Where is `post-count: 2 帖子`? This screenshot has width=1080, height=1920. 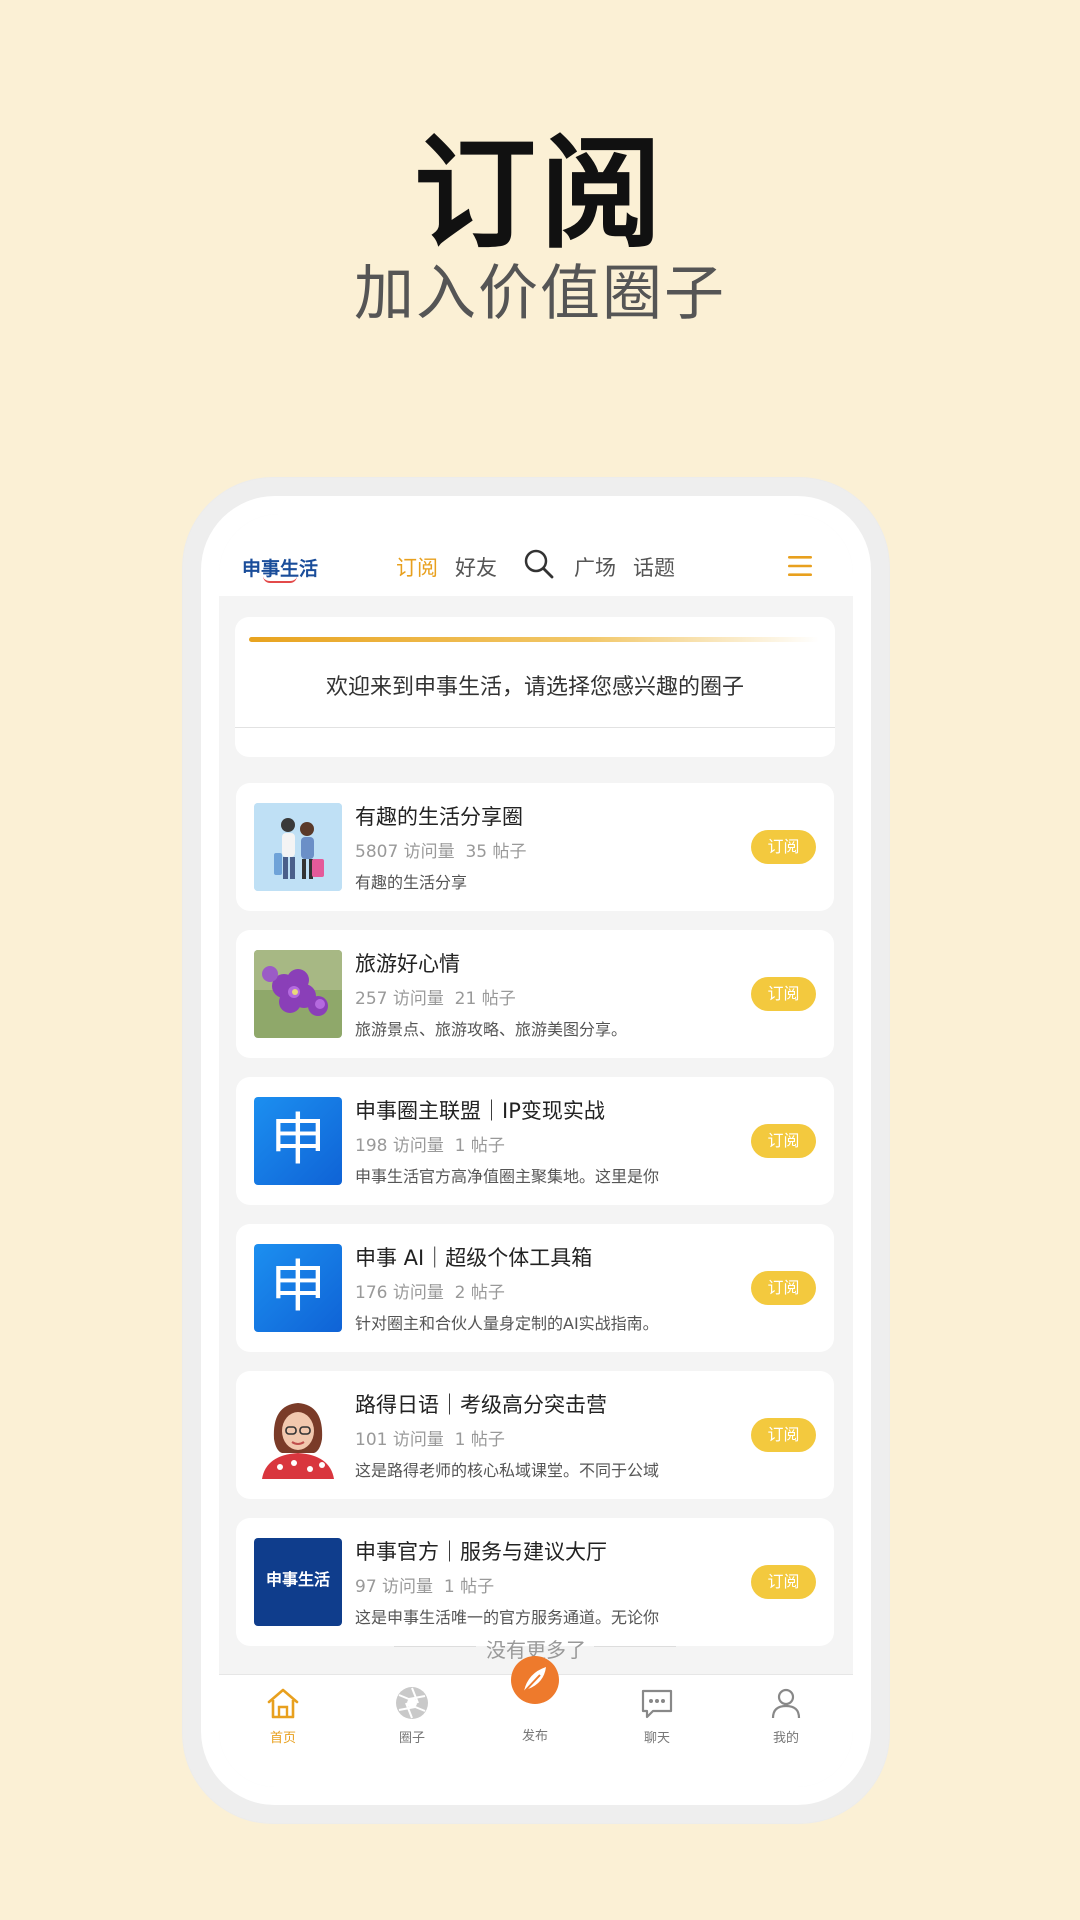 post-count: 2 帖子 is located at coordinates (479, 1293).